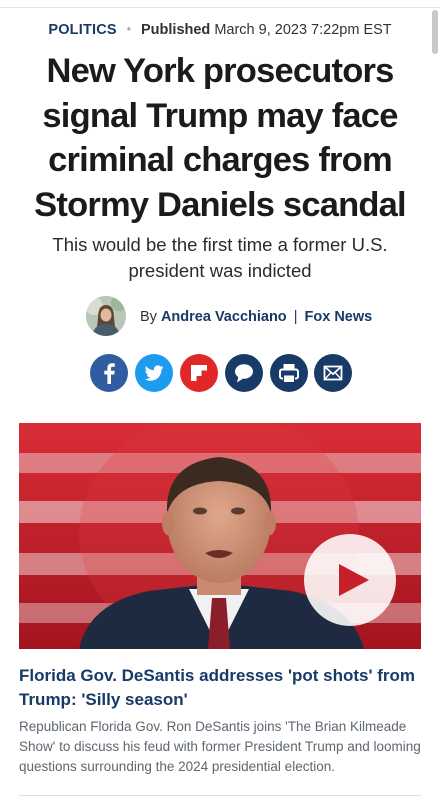 Image resolution: width=440 pixels, height=800 pixels. What do you see at coordinates (82, 30) in the screenshot?
I see `section-link: POLITICS` at bounding box center [82, 30].